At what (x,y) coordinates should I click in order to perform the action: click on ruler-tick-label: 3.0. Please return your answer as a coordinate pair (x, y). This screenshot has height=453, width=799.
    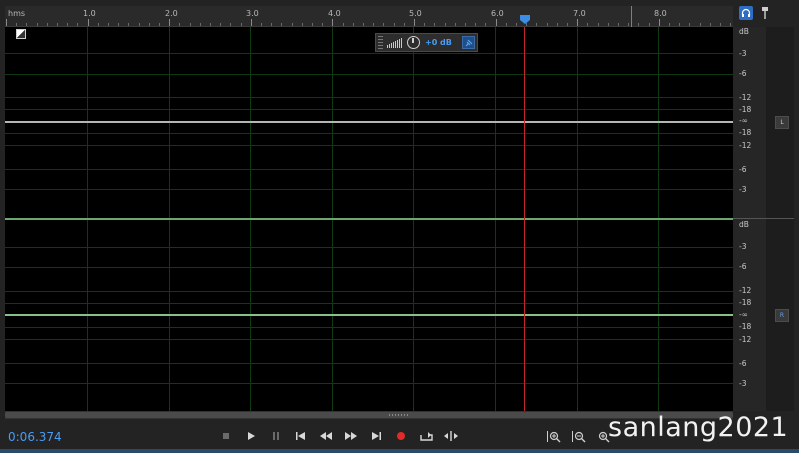
    Looking at the image, I should click on (252, 13).